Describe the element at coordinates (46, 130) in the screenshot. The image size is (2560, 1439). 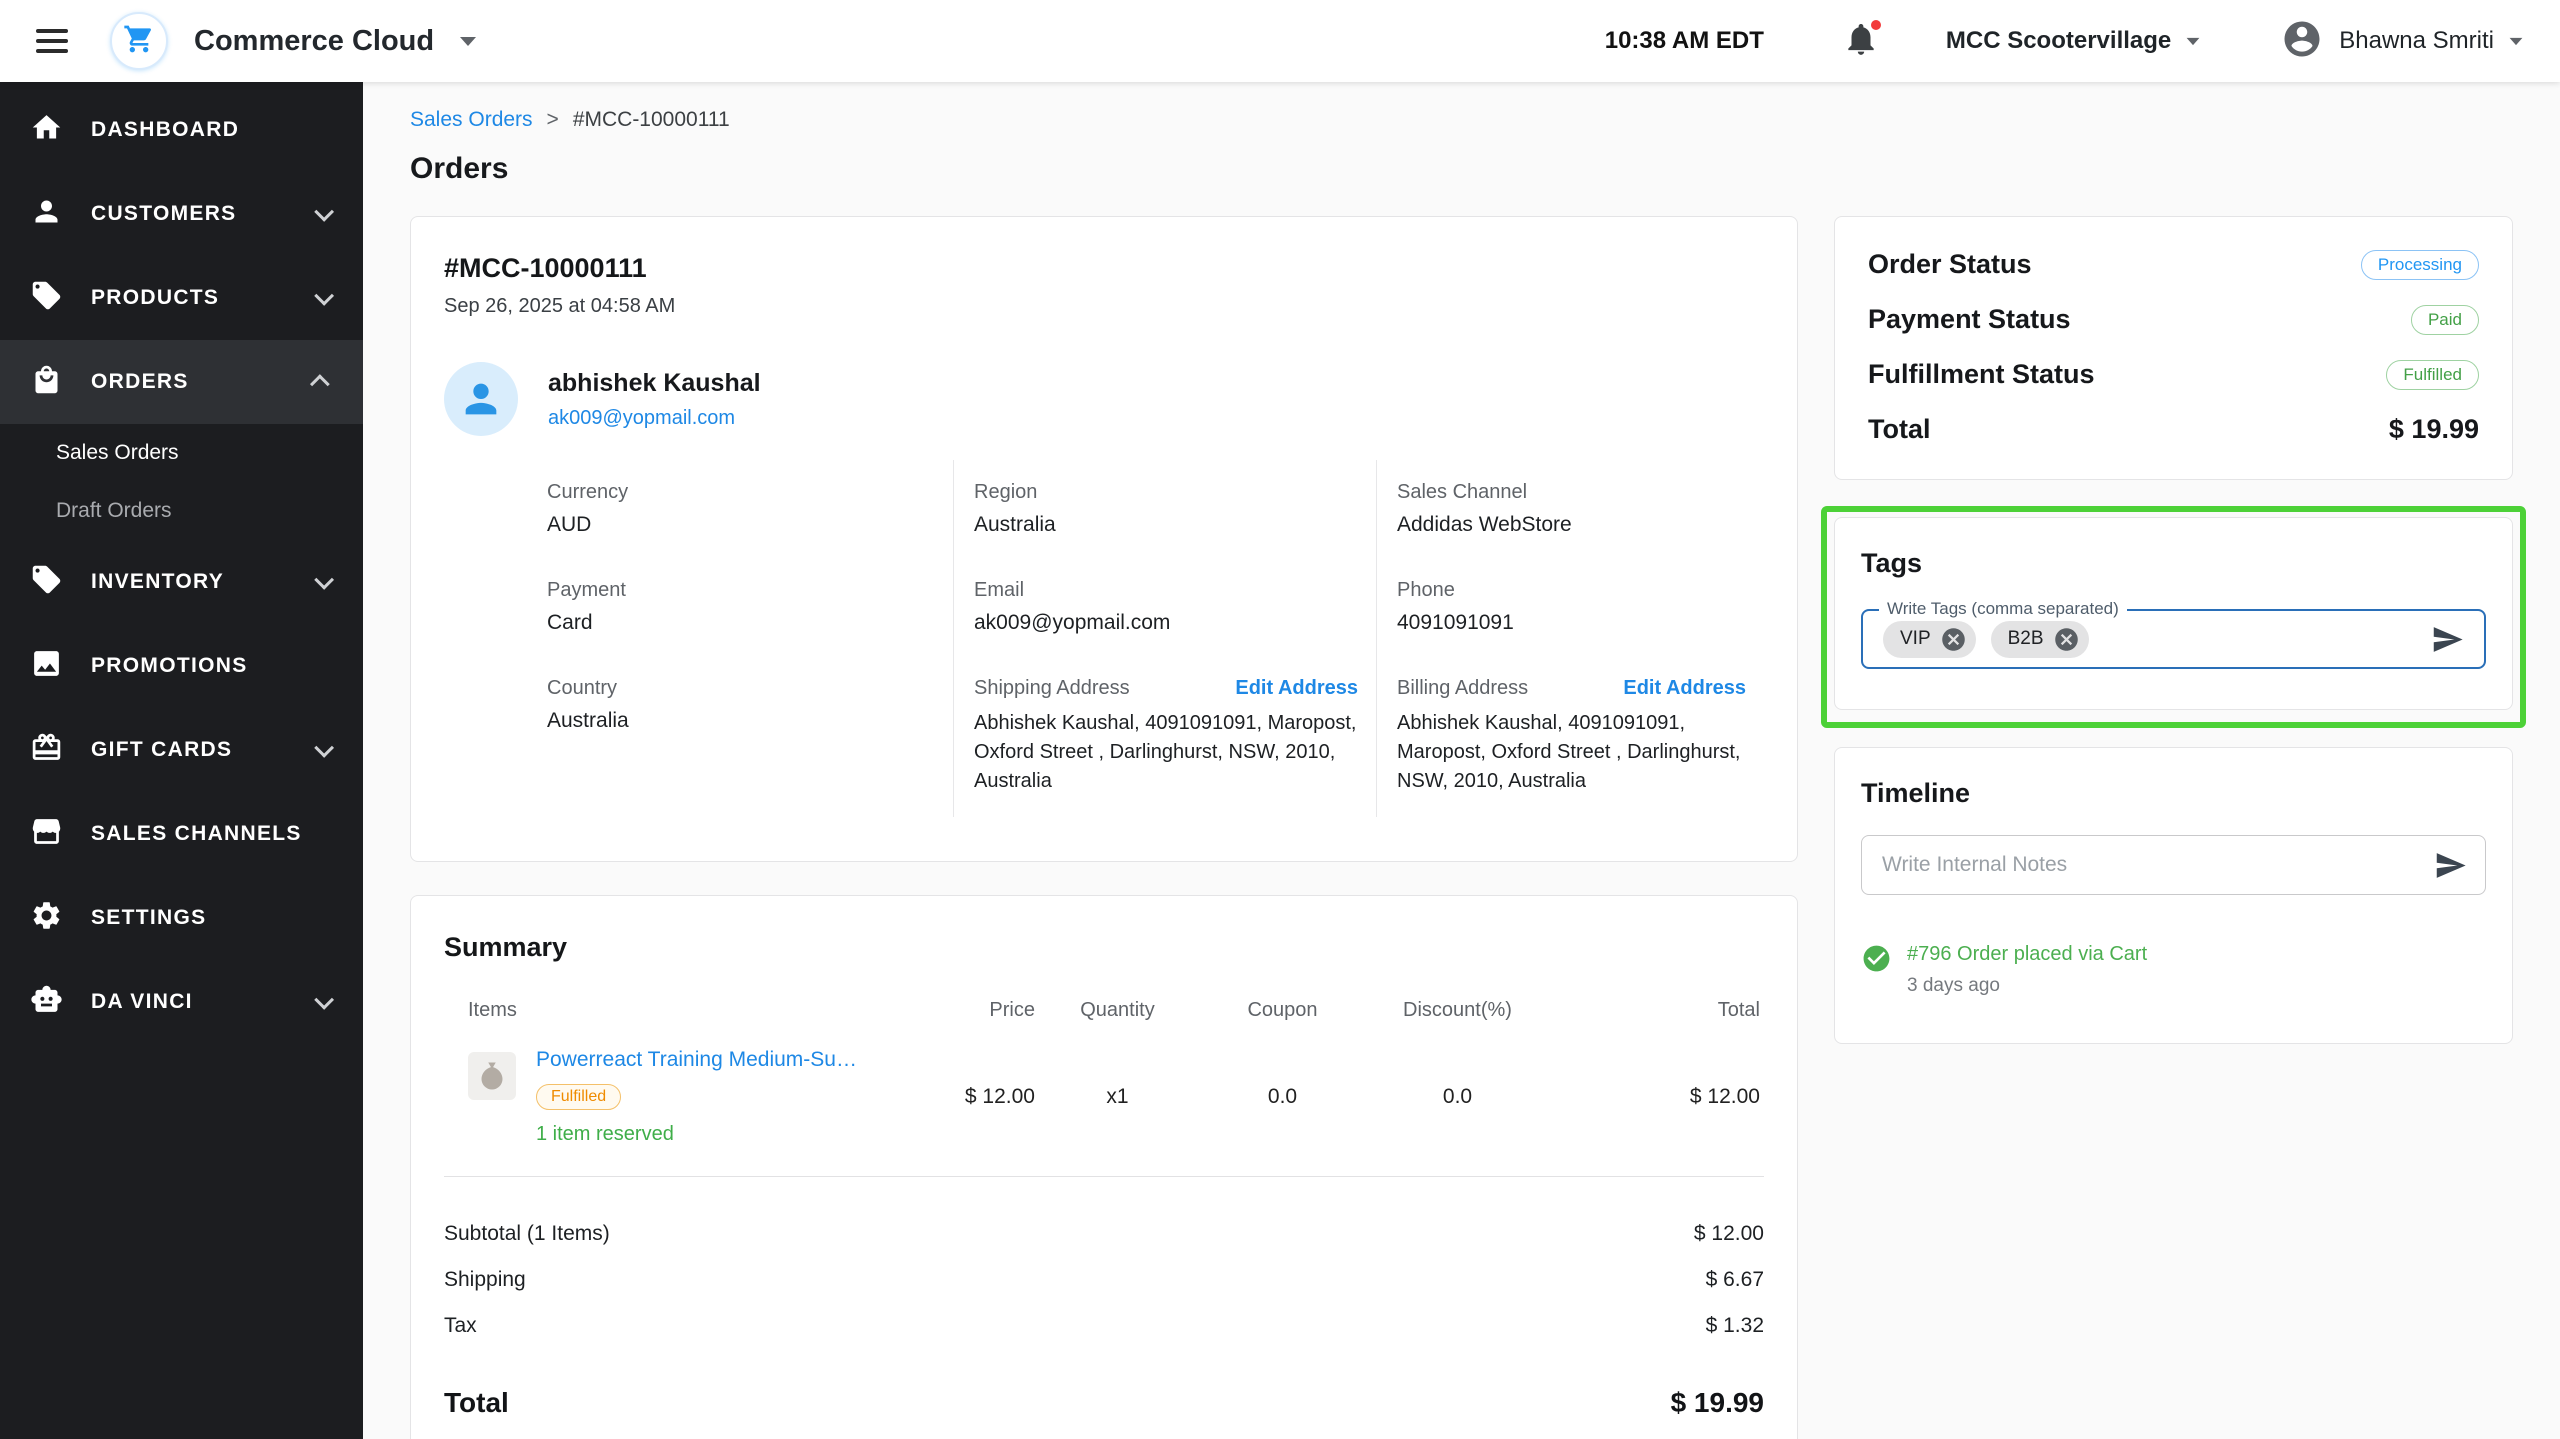
I see `home-icon` at that location.